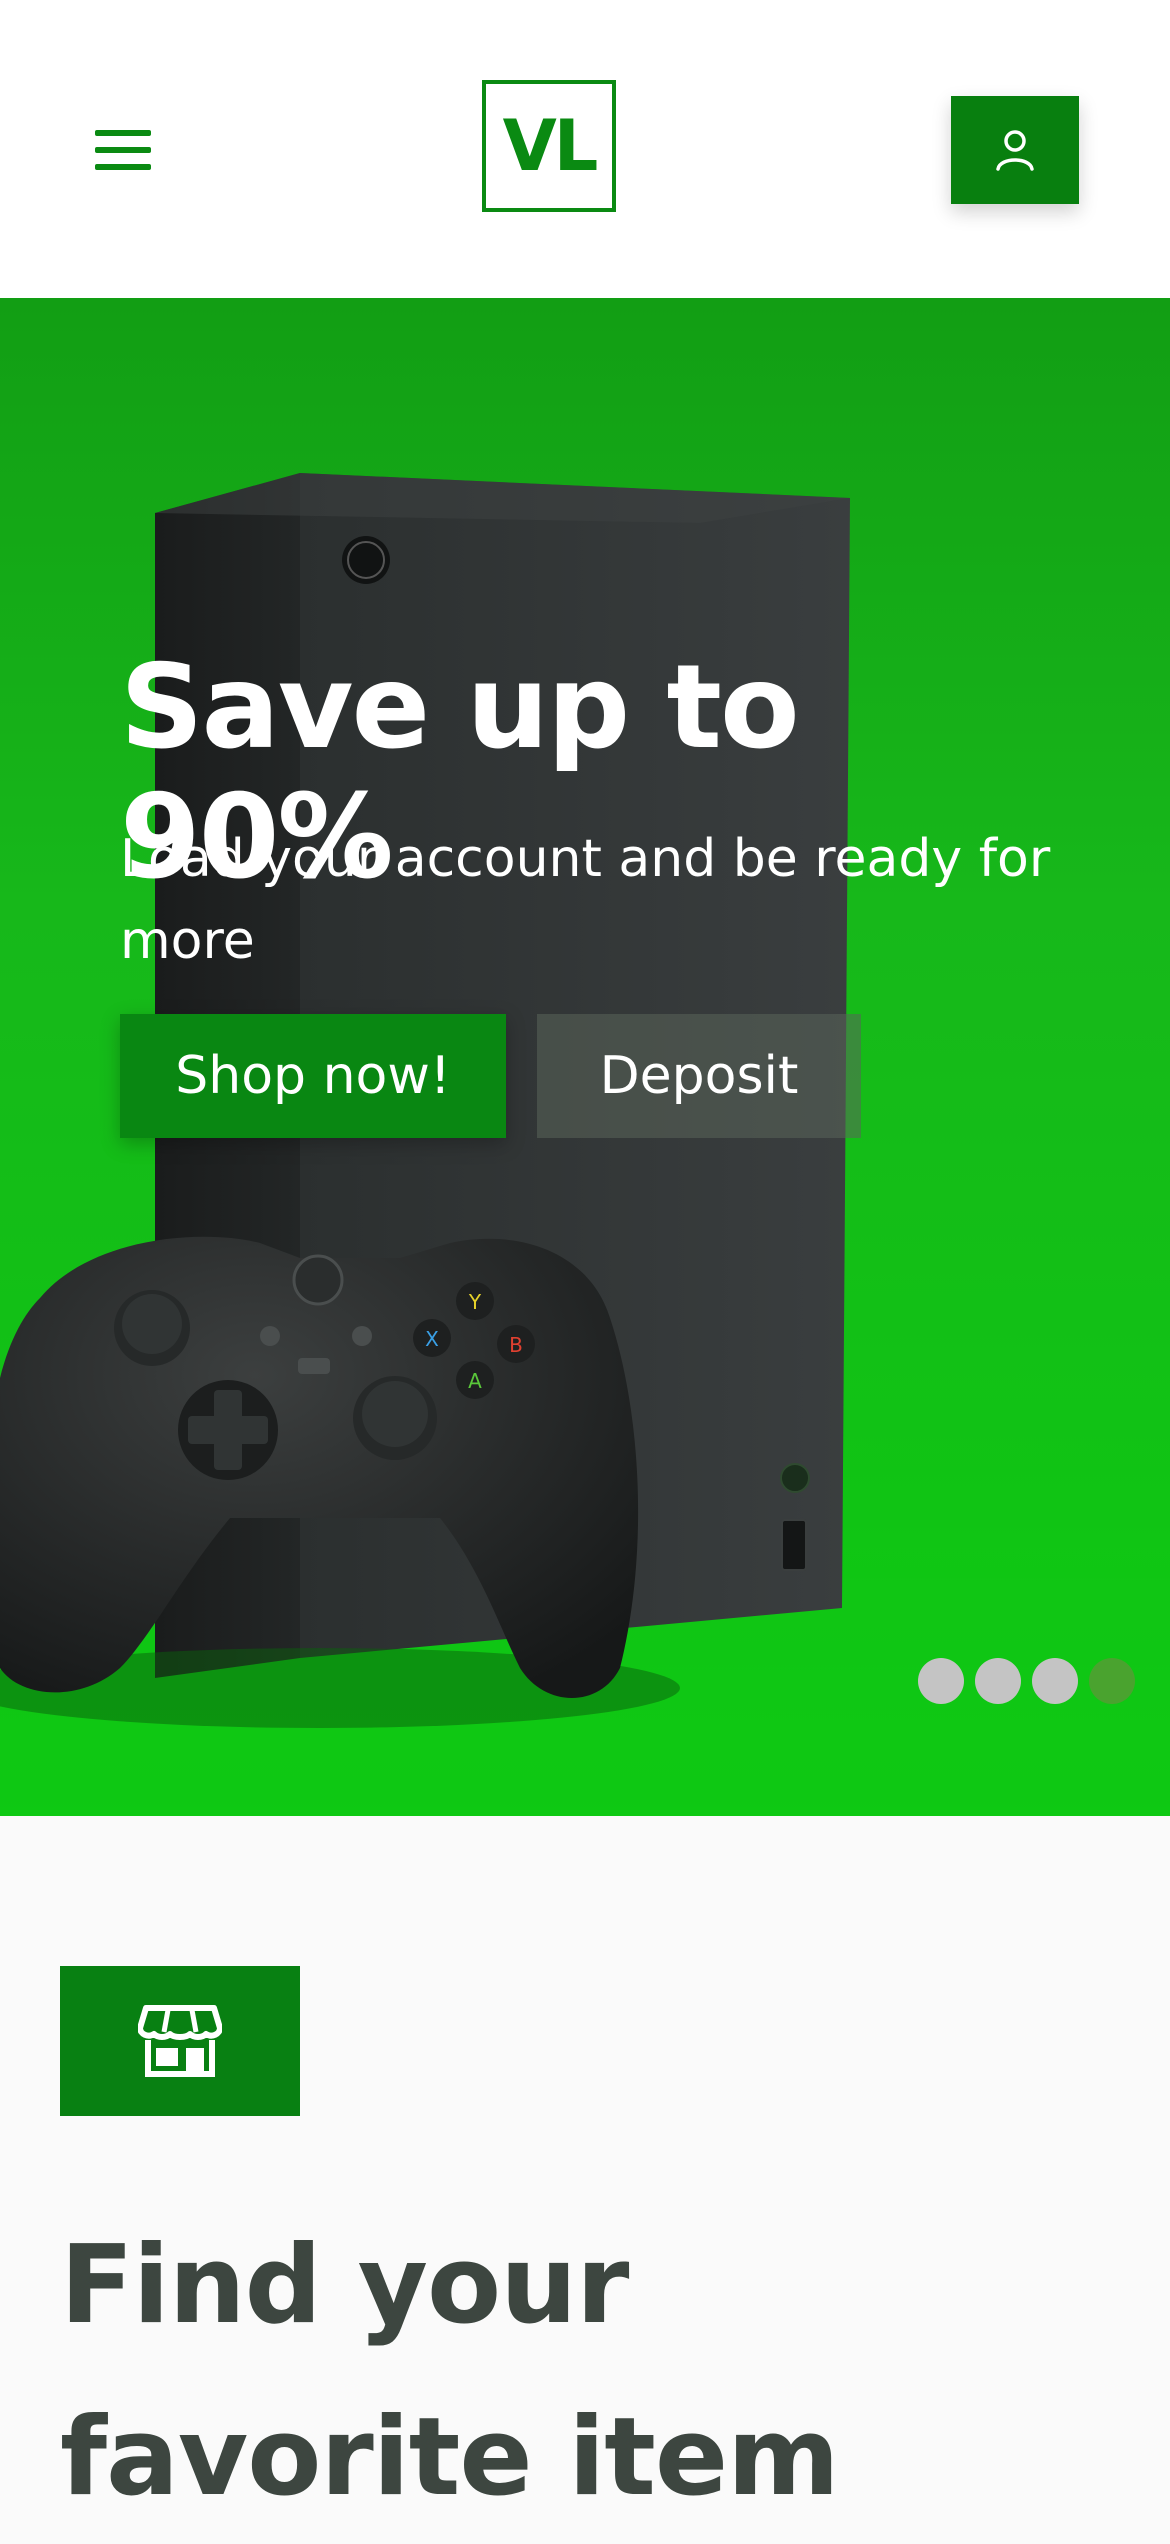 Image resolution: width=1170 pixels, height=2544 pixels. I want to click on store-badge, so click(180, 2041).